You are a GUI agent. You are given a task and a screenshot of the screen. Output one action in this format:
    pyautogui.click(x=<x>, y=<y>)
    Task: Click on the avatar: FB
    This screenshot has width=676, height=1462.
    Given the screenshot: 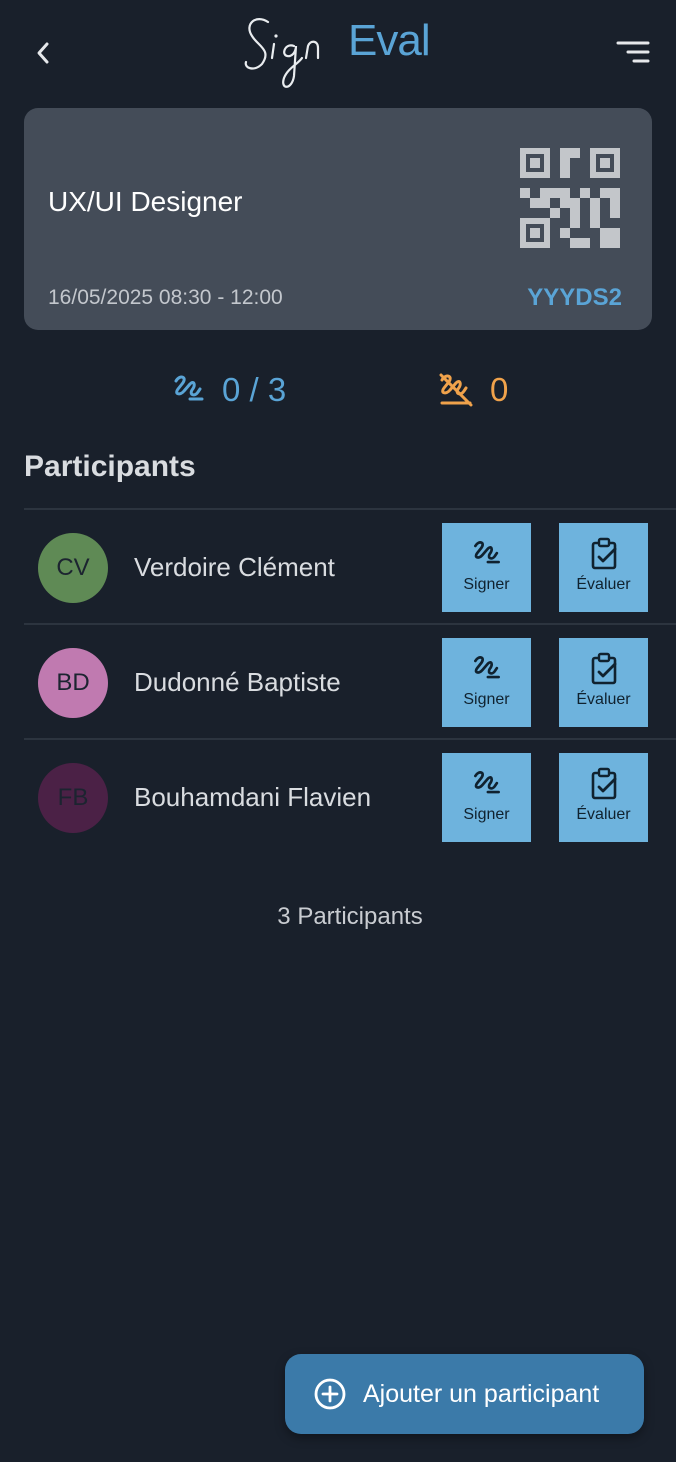 What is the action you would take?
    pyautogui.click(x=73, y=798)
    